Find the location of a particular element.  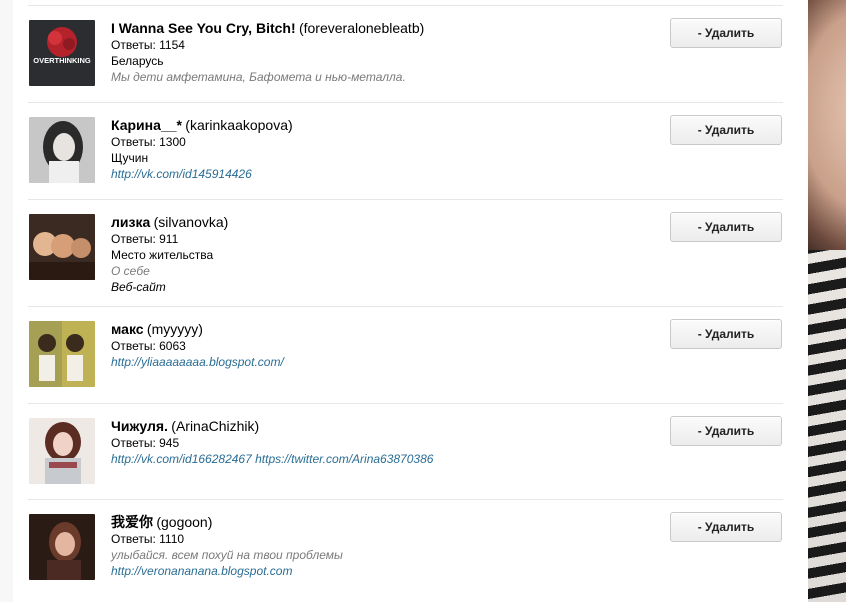

about-label: О себе is located at coordinates (130, 271).